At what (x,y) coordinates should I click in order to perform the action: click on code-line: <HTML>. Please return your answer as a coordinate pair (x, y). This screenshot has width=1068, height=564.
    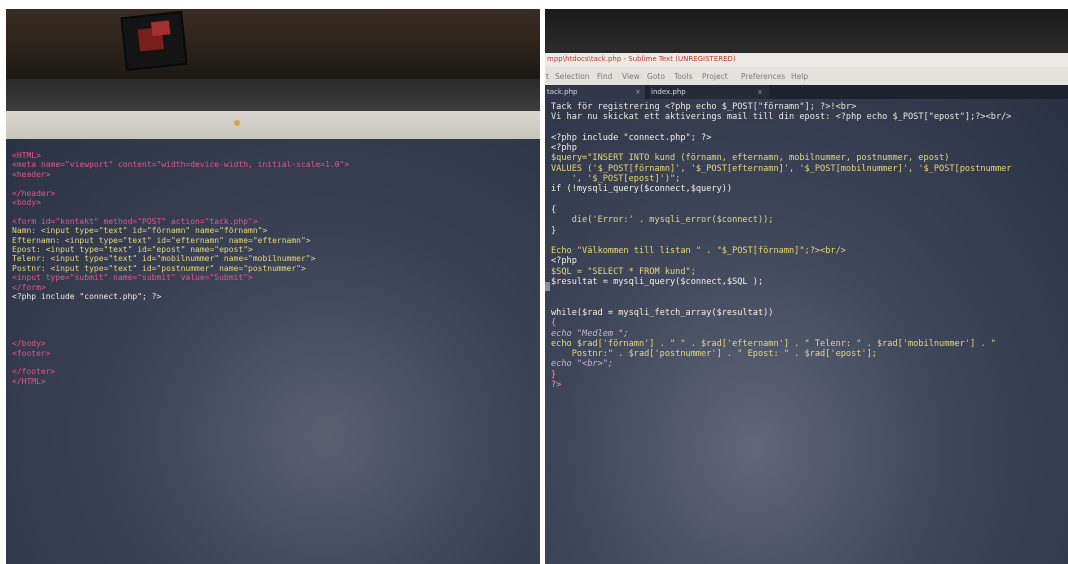
    Looking at the image, I should click on (26, 155).